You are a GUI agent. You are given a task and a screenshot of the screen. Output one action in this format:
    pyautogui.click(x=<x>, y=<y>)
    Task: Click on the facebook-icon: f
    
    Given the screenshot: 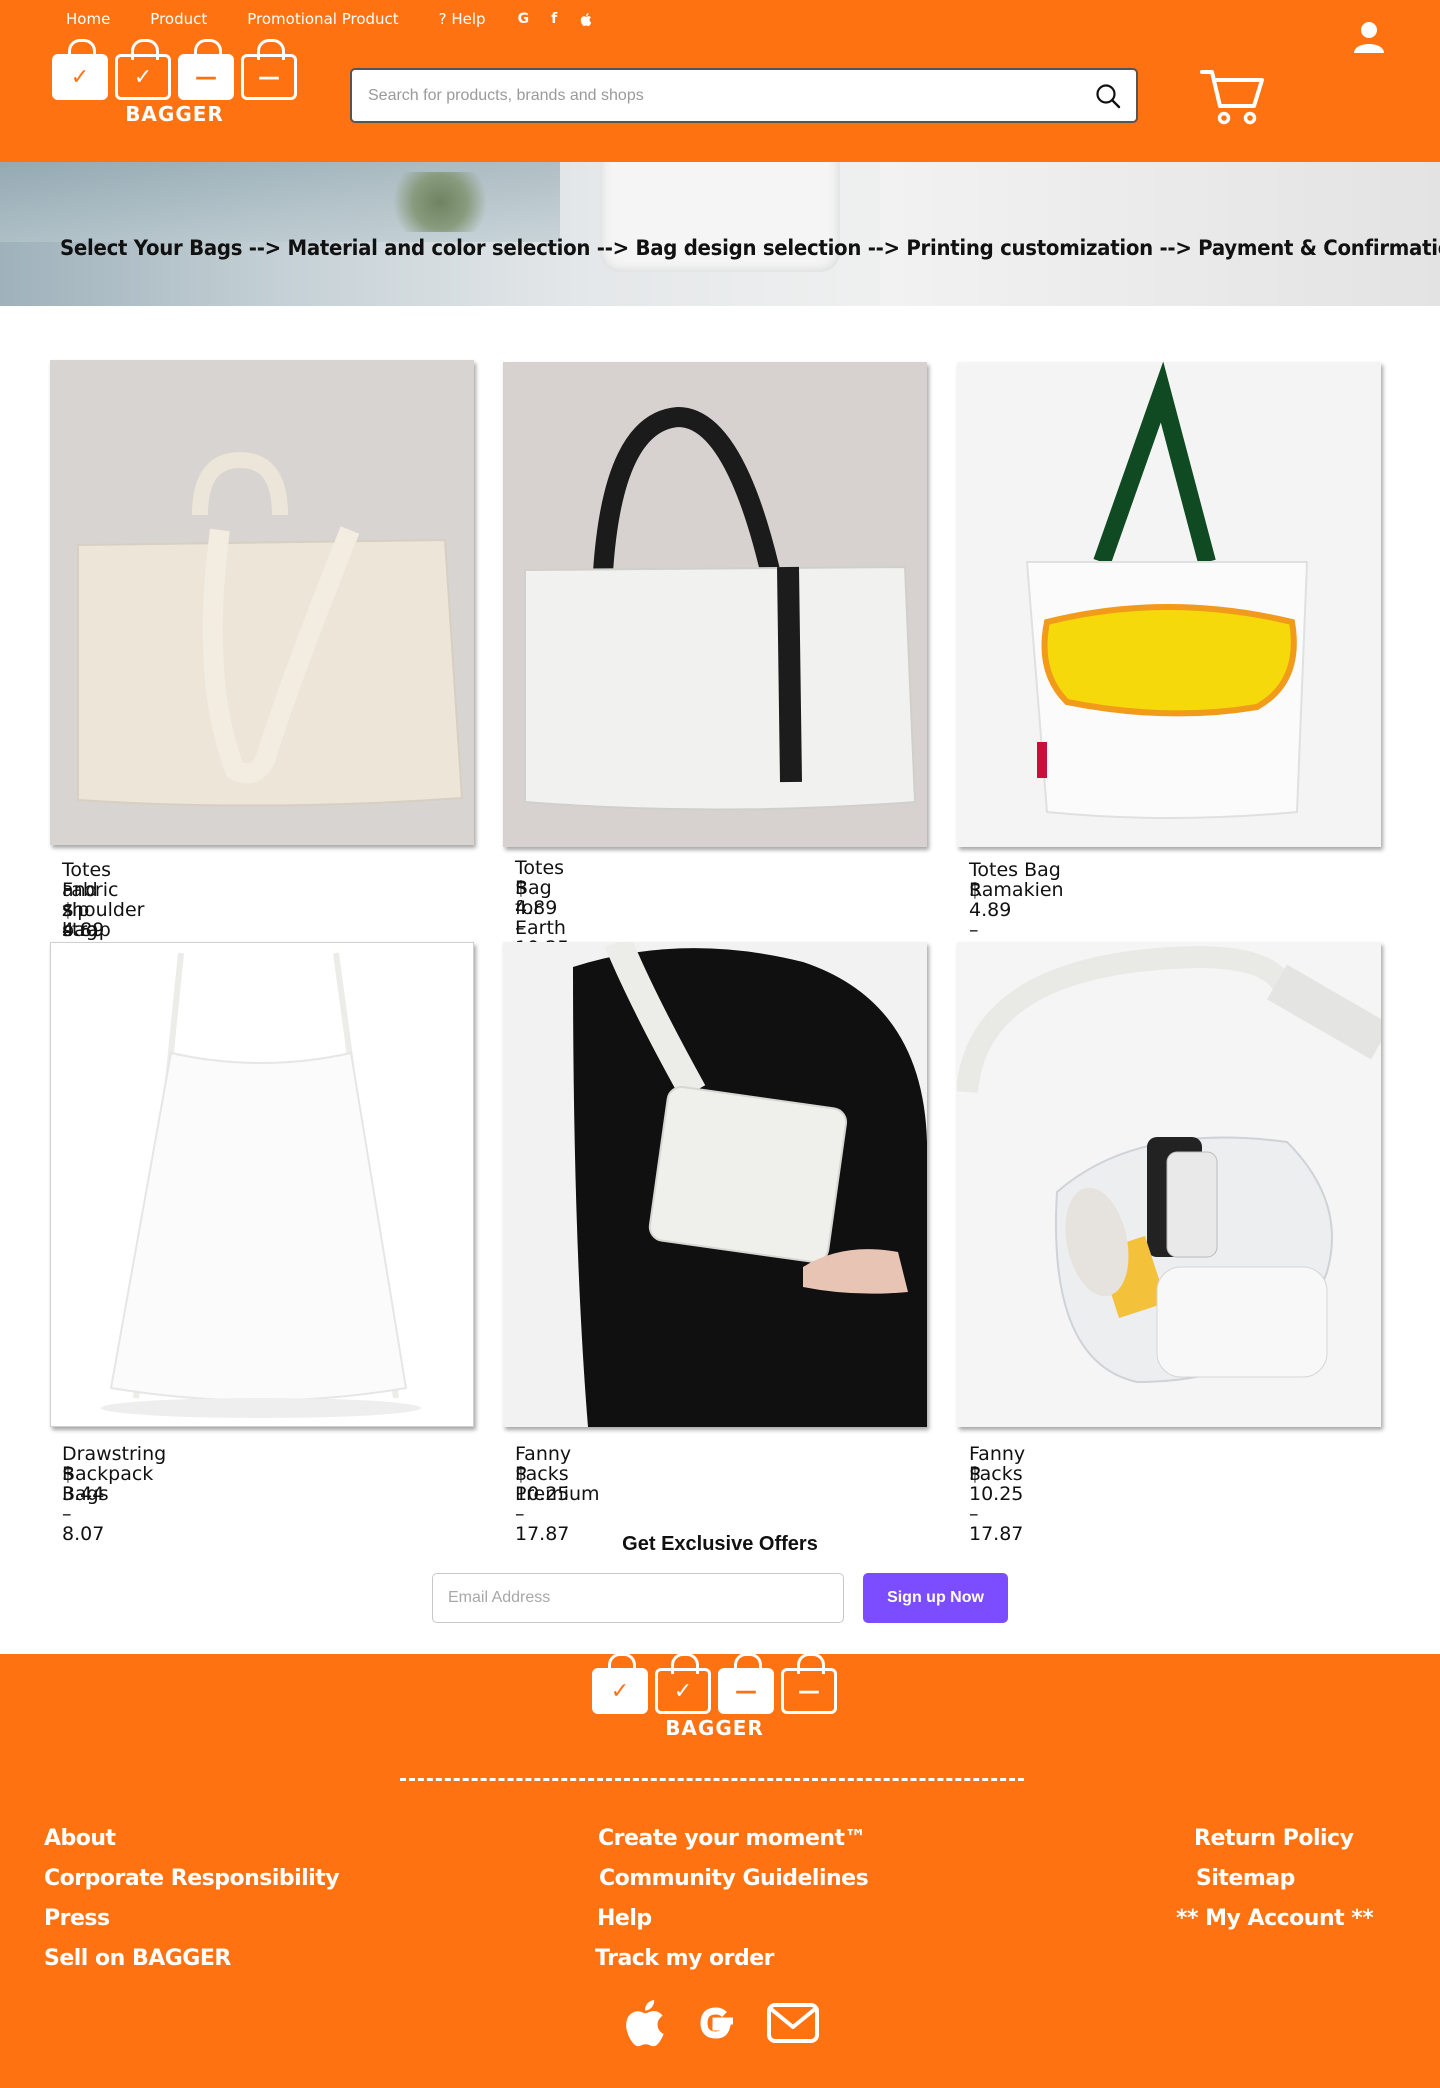 What is the action you would take?
    pyautogui.click(x=554, y=19)
    